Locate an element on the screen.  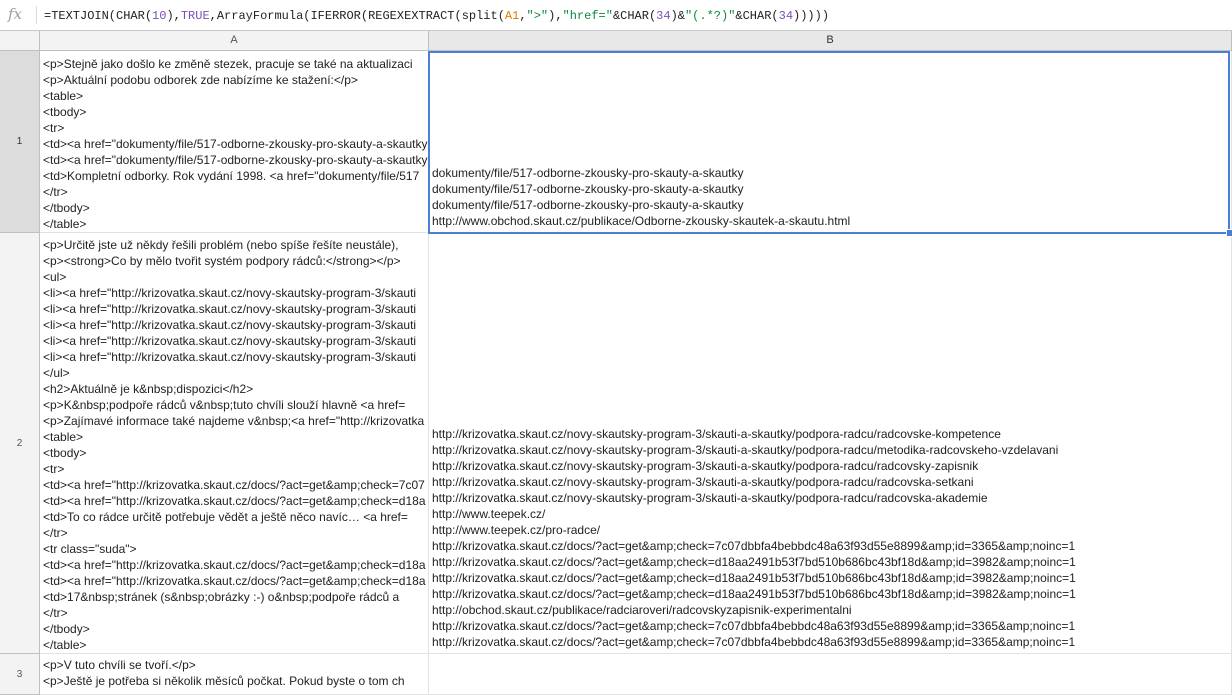
formula-token: "href=" is located at coordinates (587, 16).